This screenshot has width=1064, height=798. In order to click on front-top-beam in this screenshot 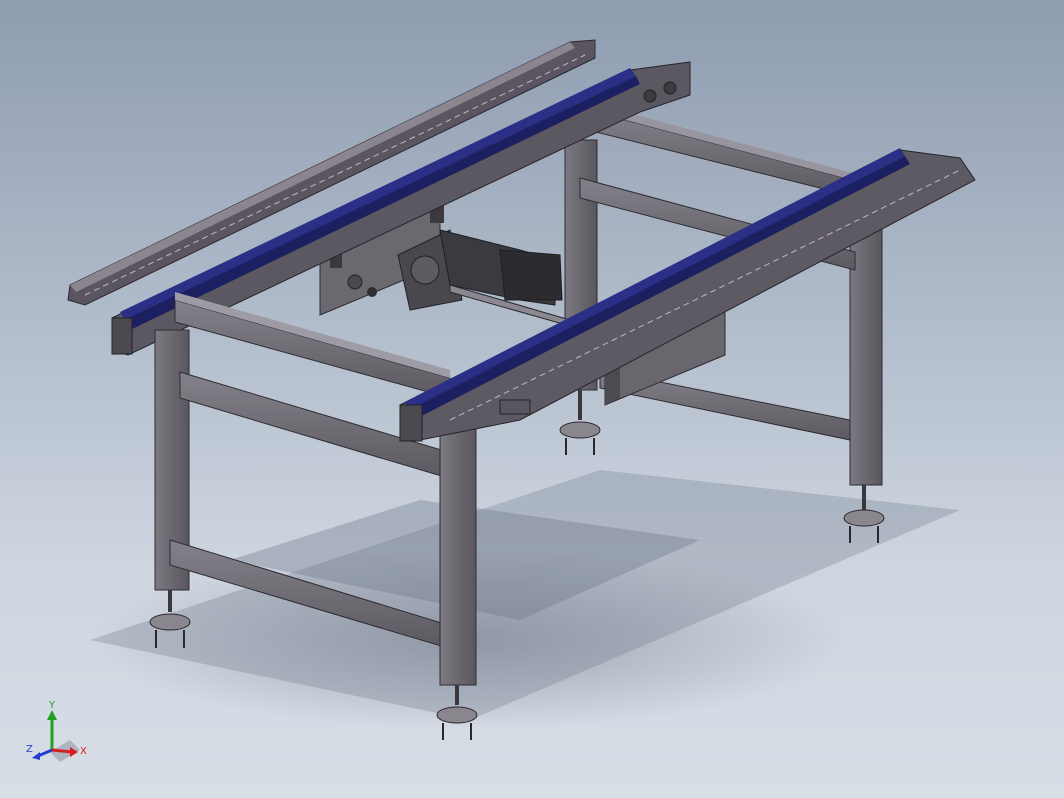, I will do `click(312, 345)`.